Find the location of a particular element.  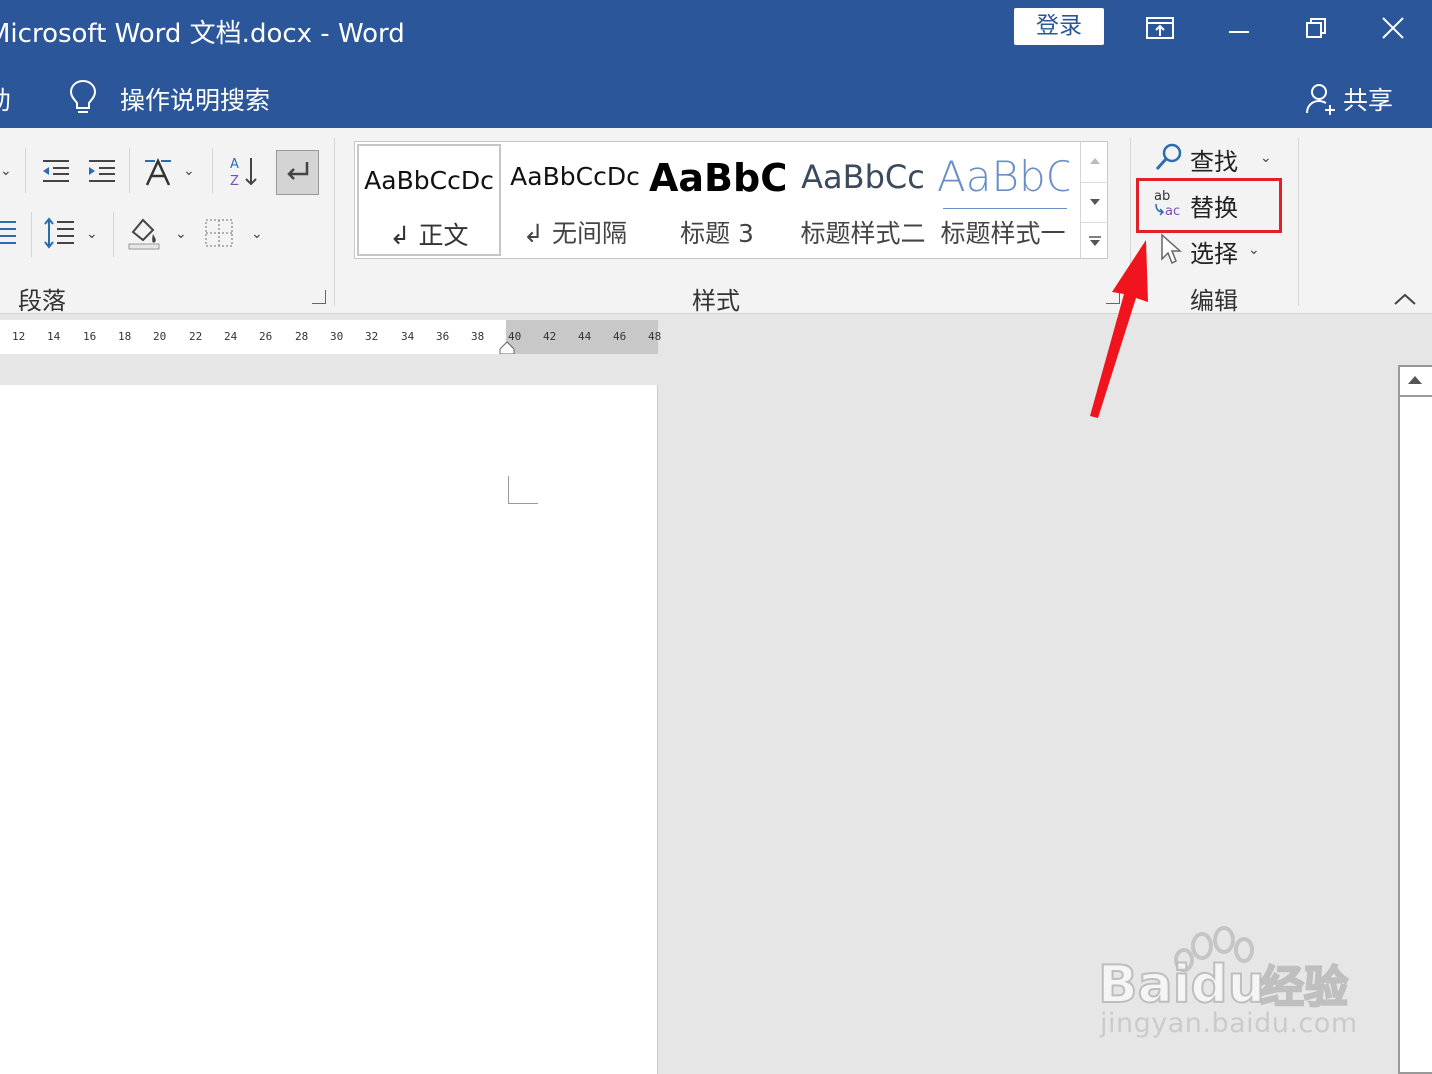

ruler-tick: 48 is located at coordinates (655, 336).